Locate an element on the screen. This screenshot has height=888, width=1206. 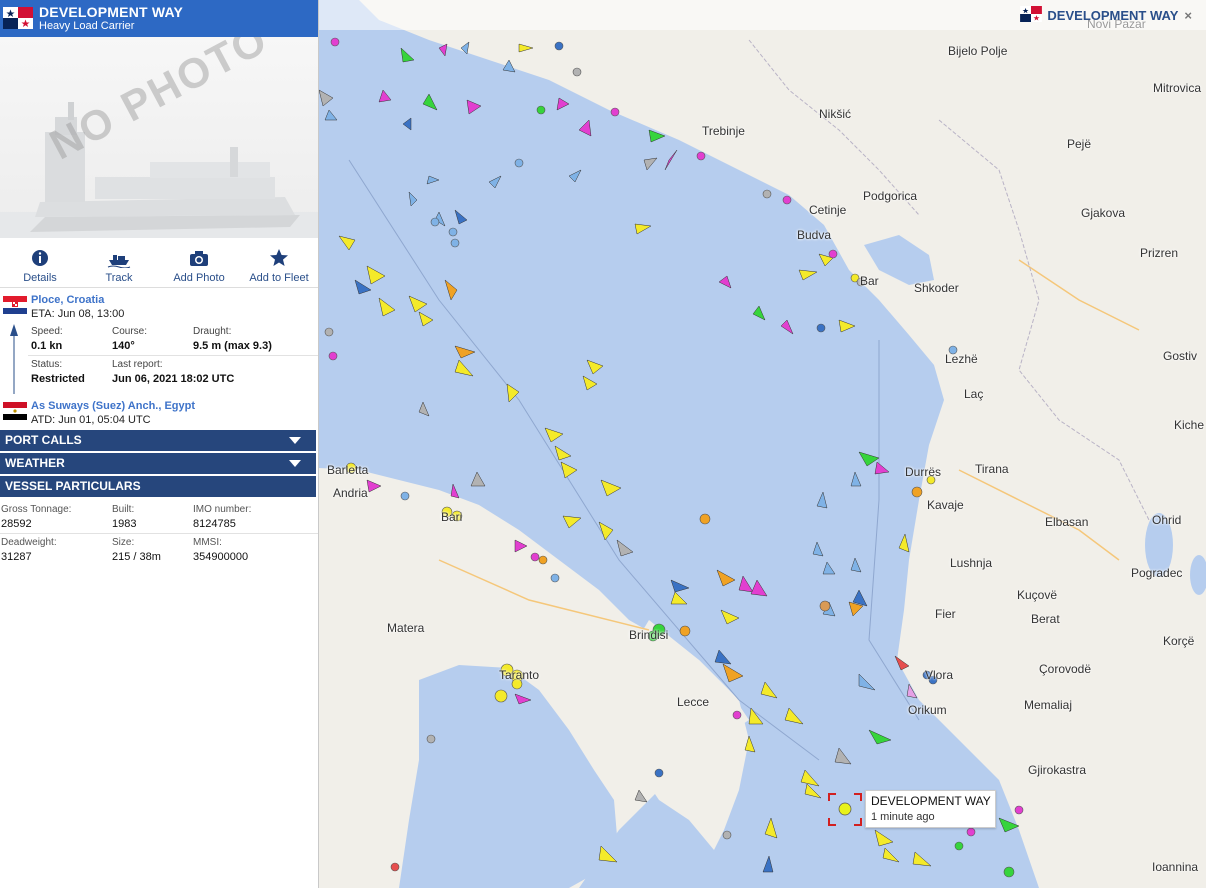
destination-port-link: Ploce, Croatia is located at coordinates (67, 300).